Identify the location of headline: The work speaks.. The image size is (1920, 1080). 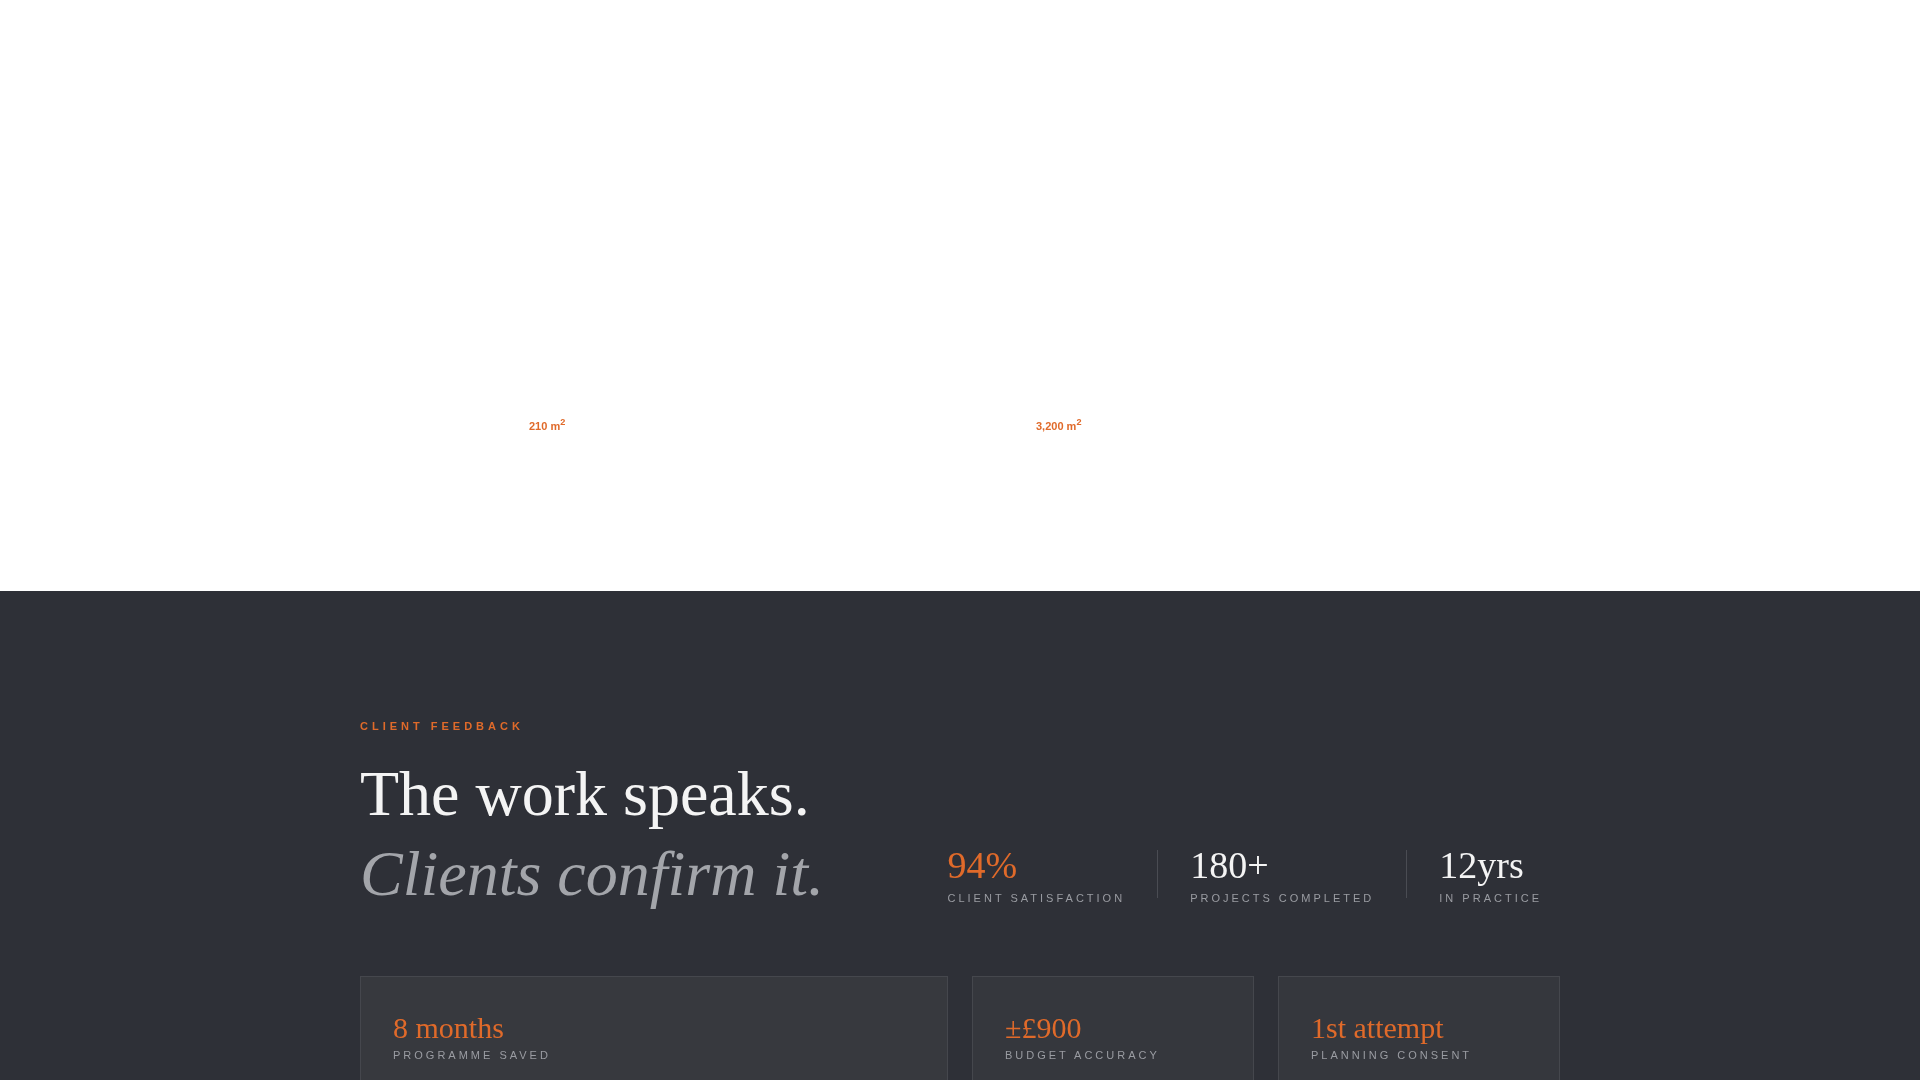
(585, 794).